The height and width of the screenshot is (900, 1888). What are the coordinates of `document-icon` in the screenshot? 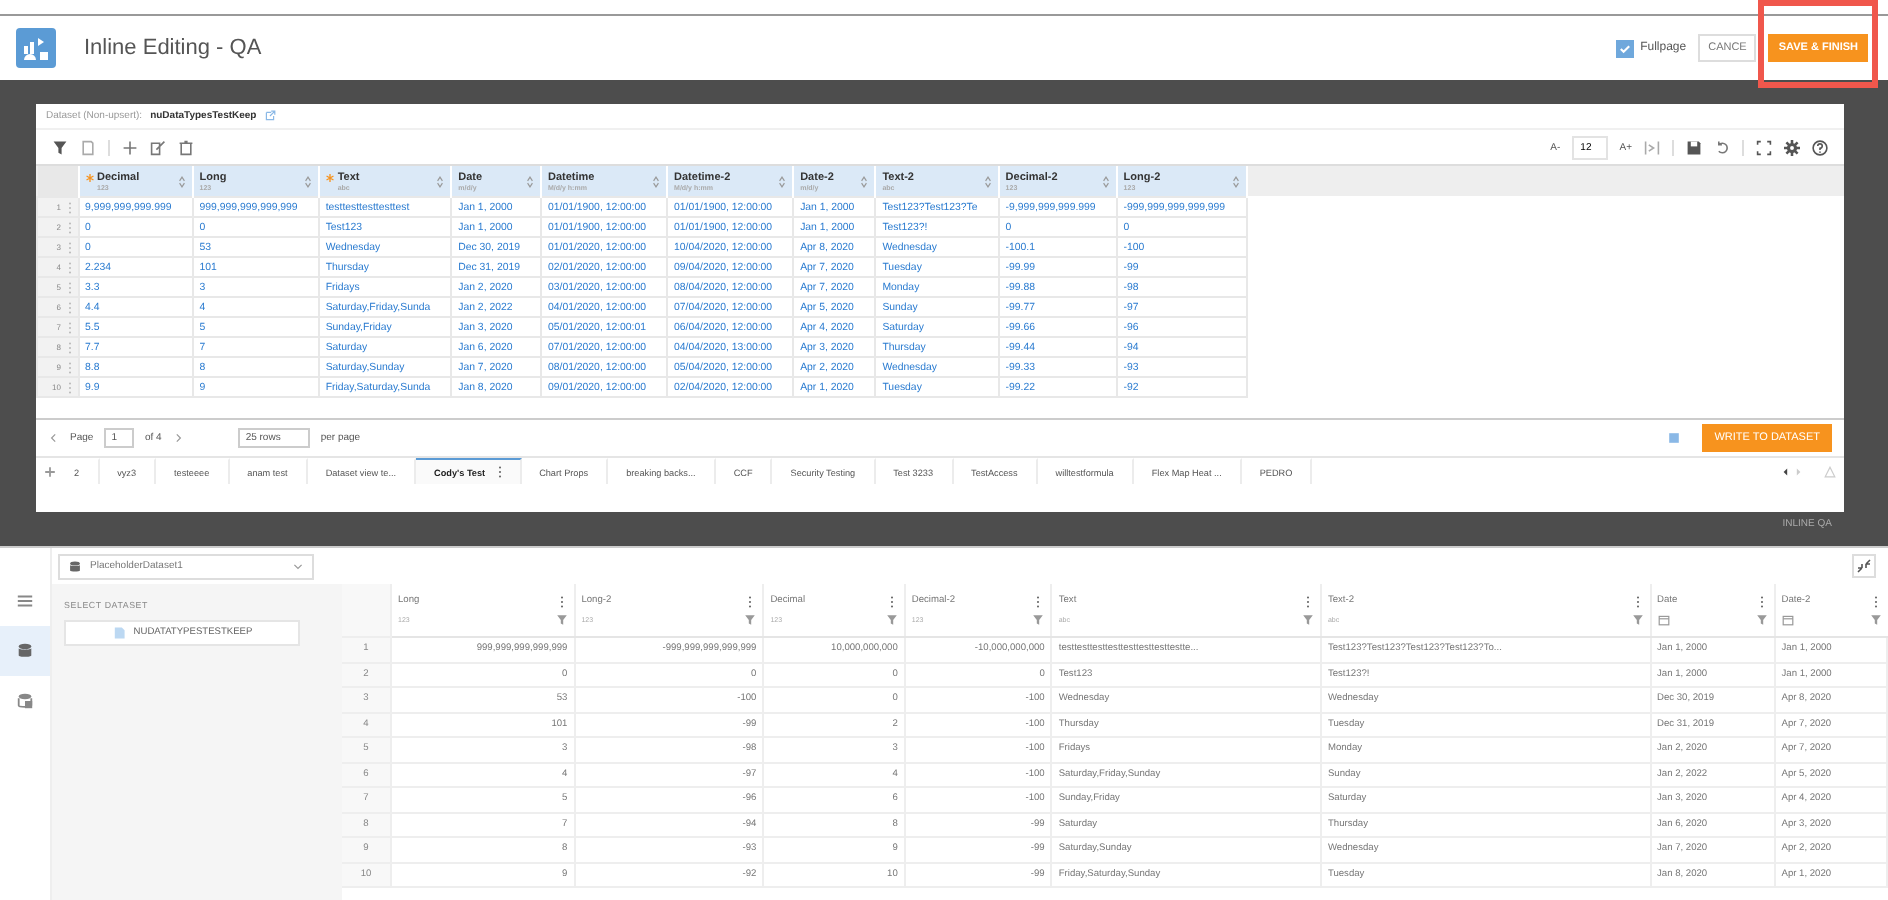 It's located at (88, 147).